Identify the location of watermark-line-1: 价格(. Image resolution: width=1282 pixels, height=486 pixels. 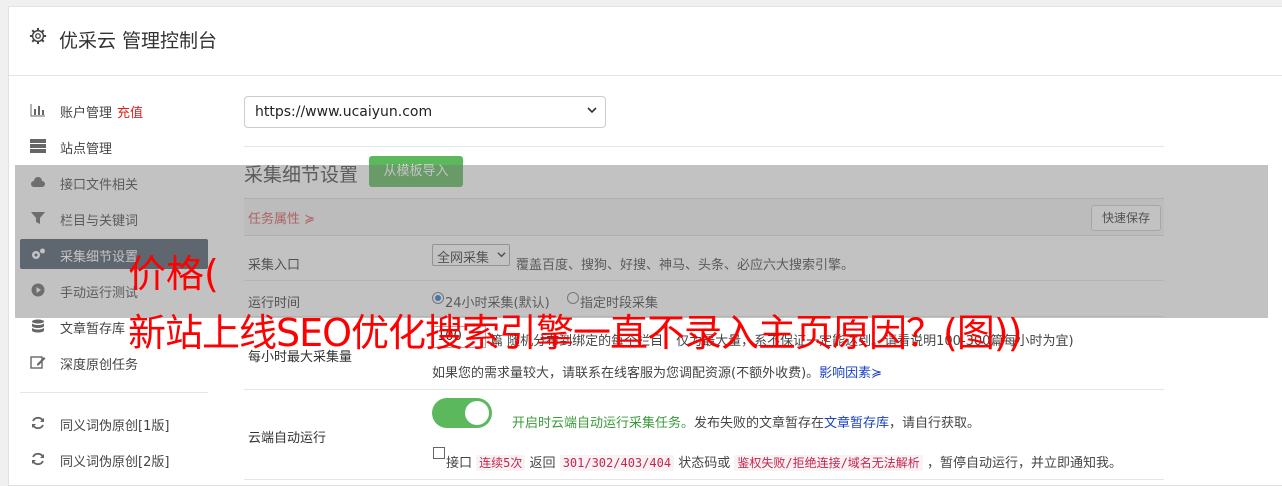
(173, 274).